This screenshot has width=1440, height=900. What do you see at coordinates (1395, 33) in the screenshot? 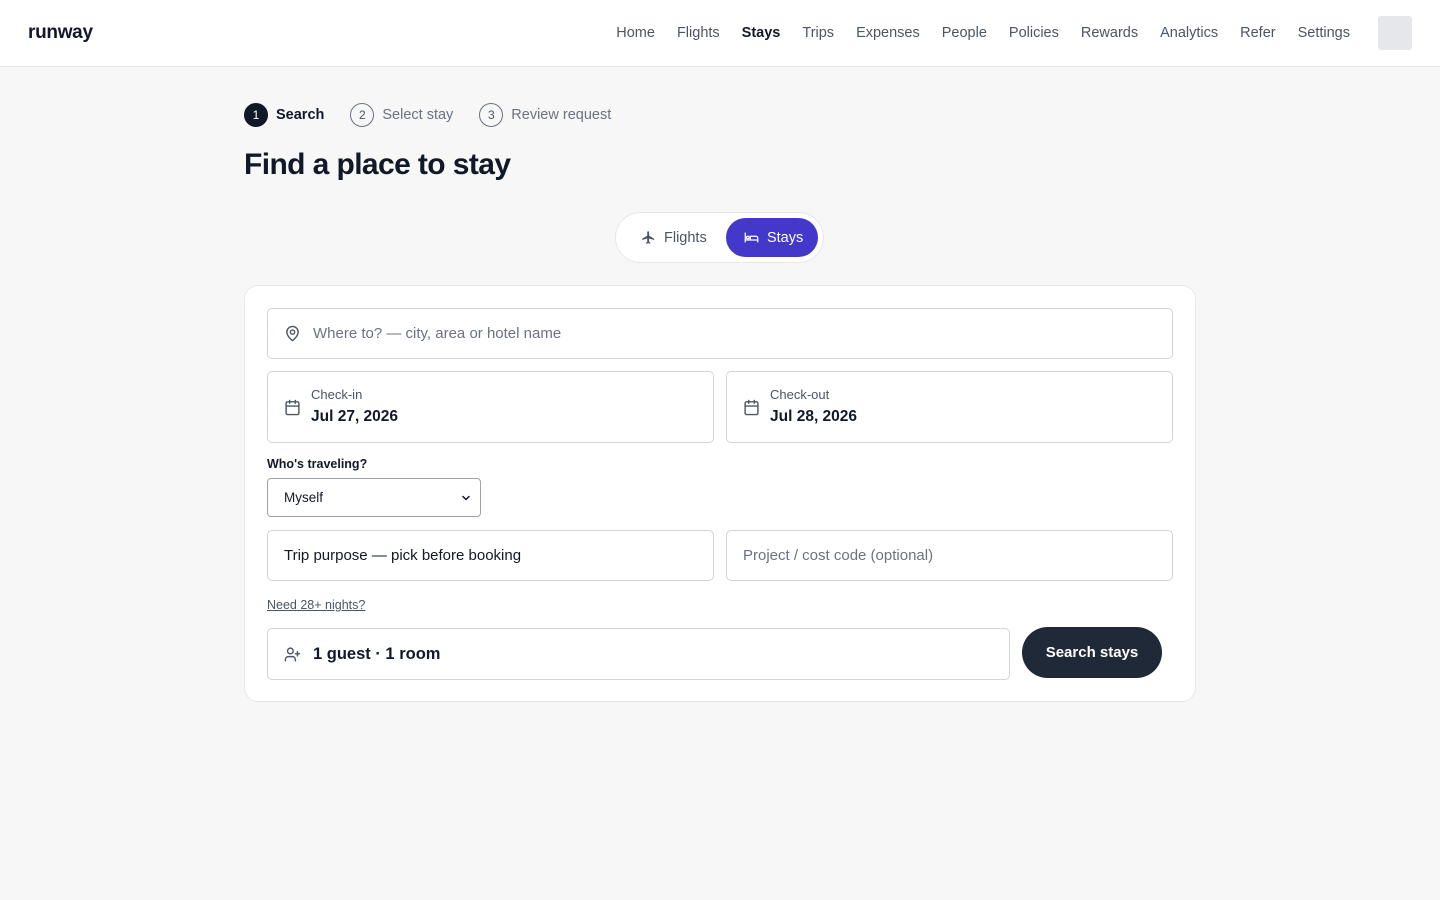
I see `user-avatar` at bounding box center [1395, 33].